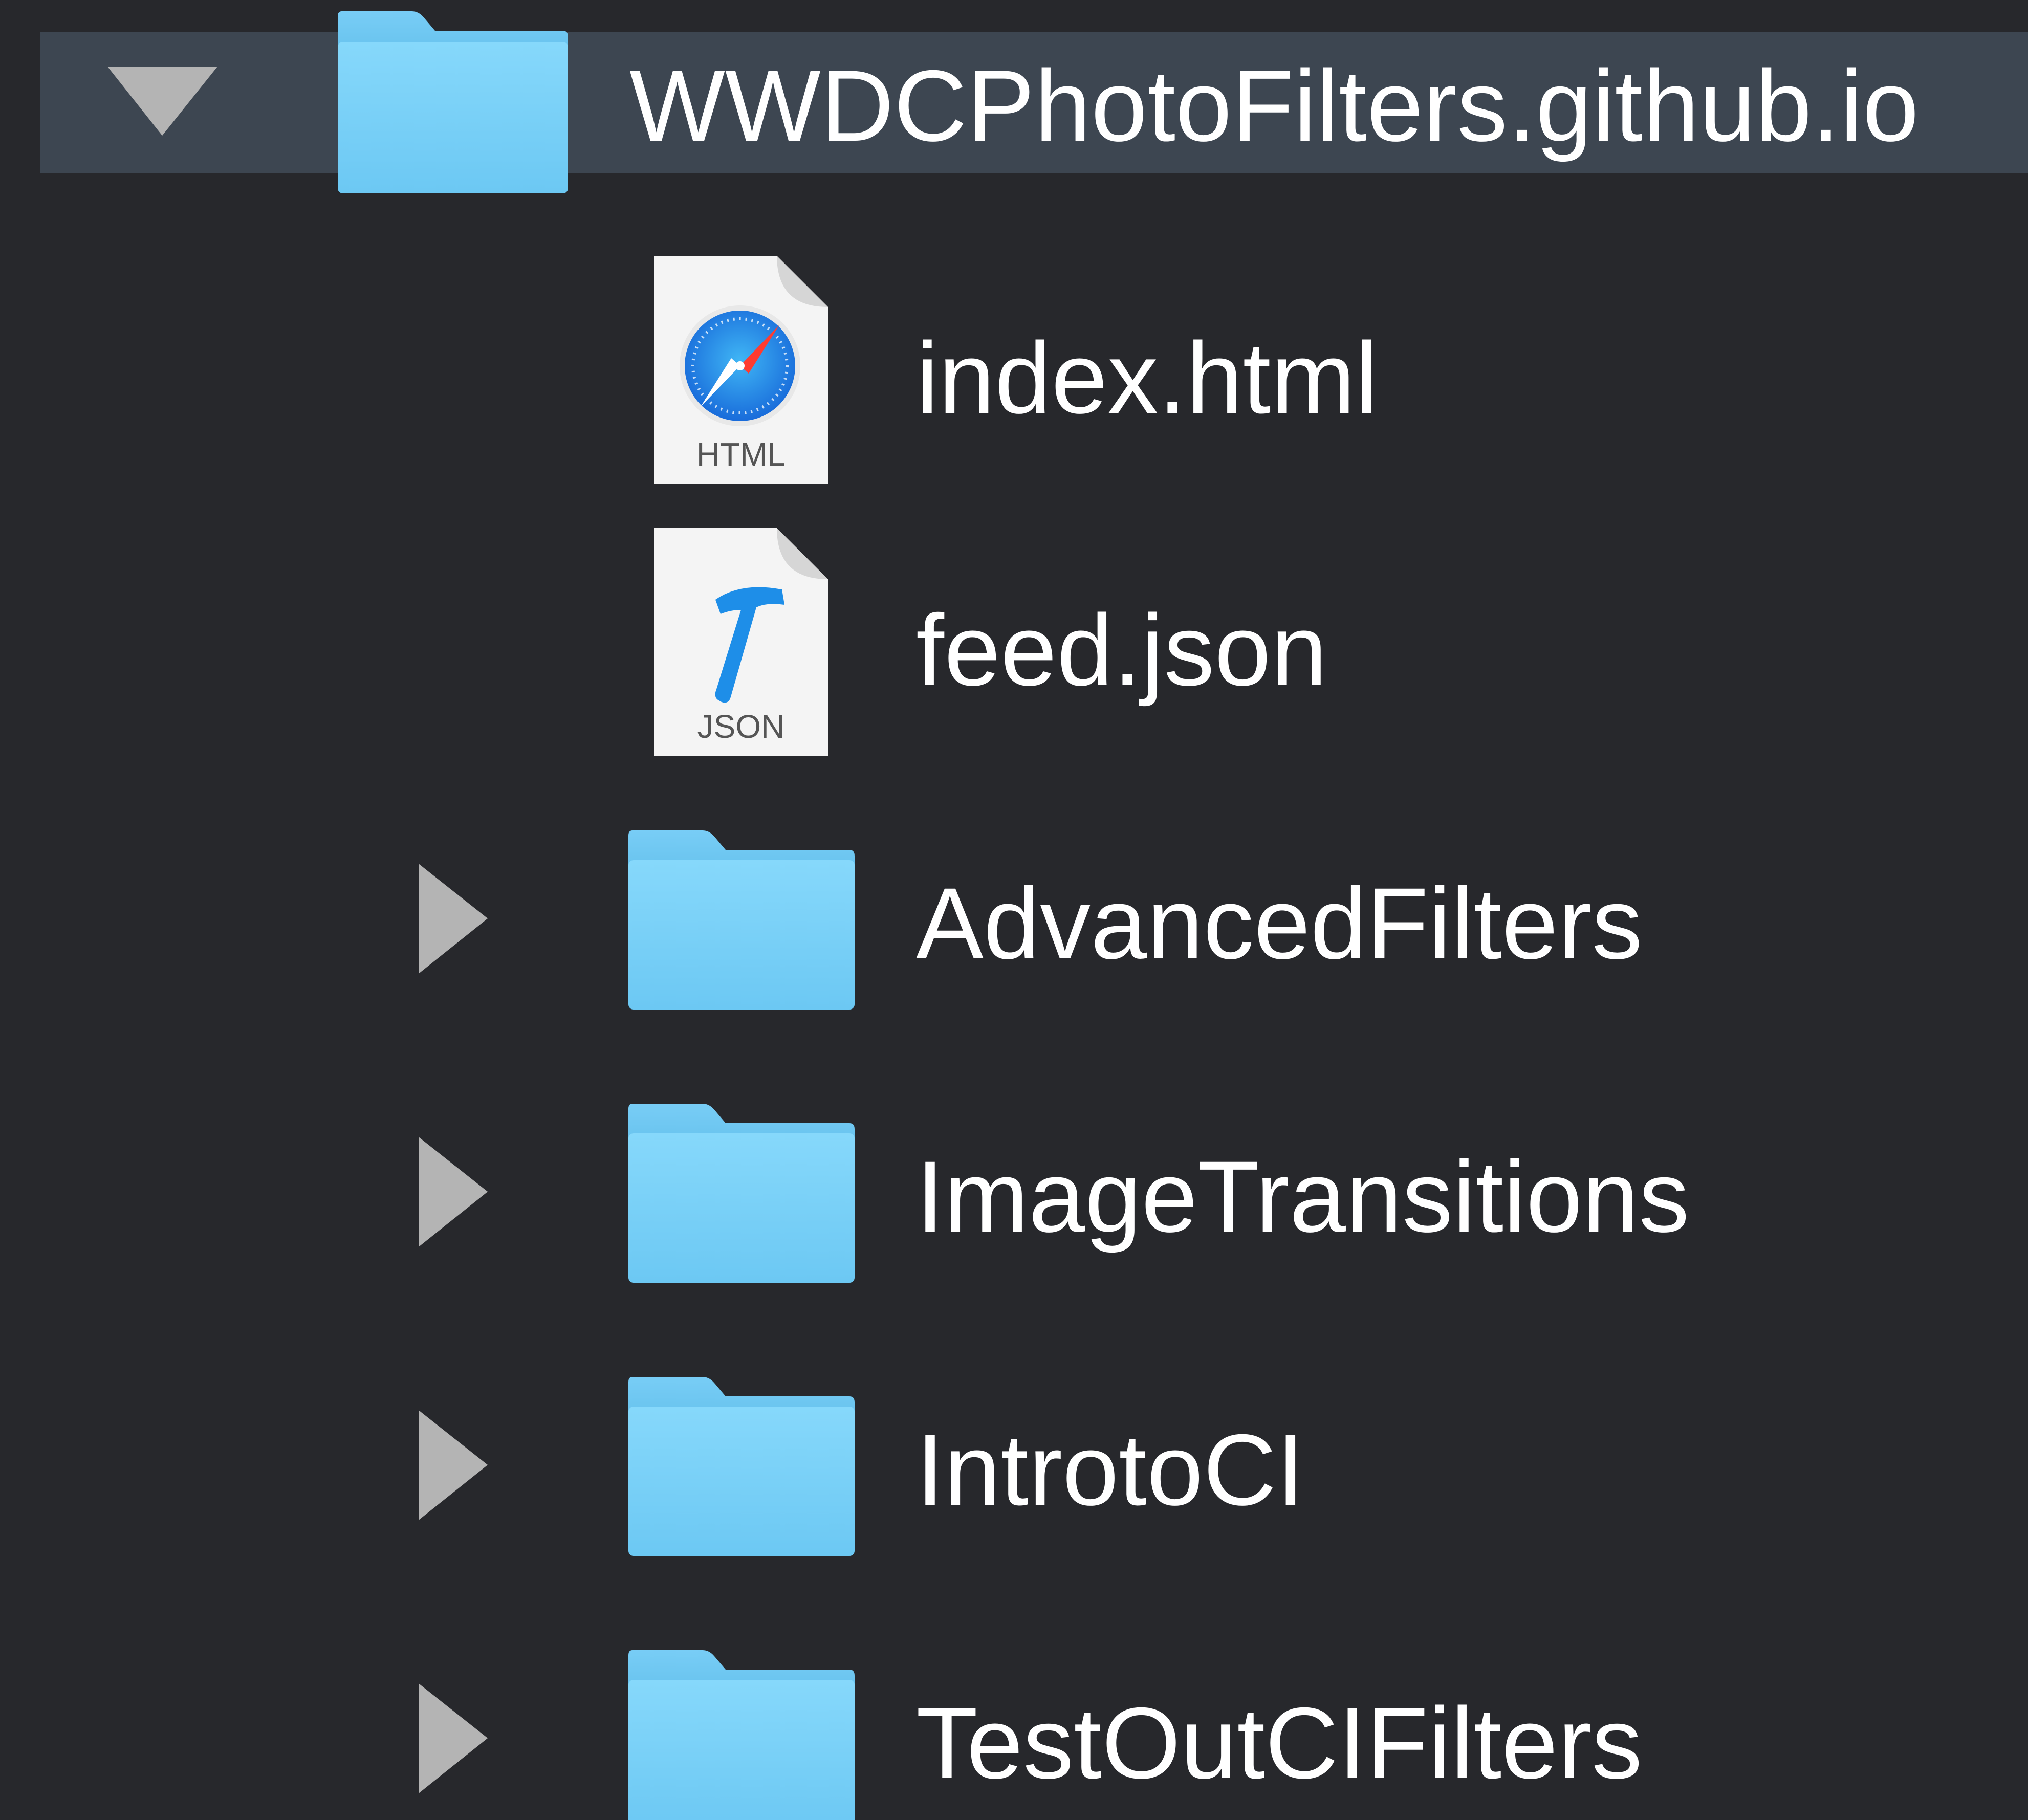  Describe the element at coordinates (741, 726) in the screenshot. I see `json-badge-label: JSON` at that location.